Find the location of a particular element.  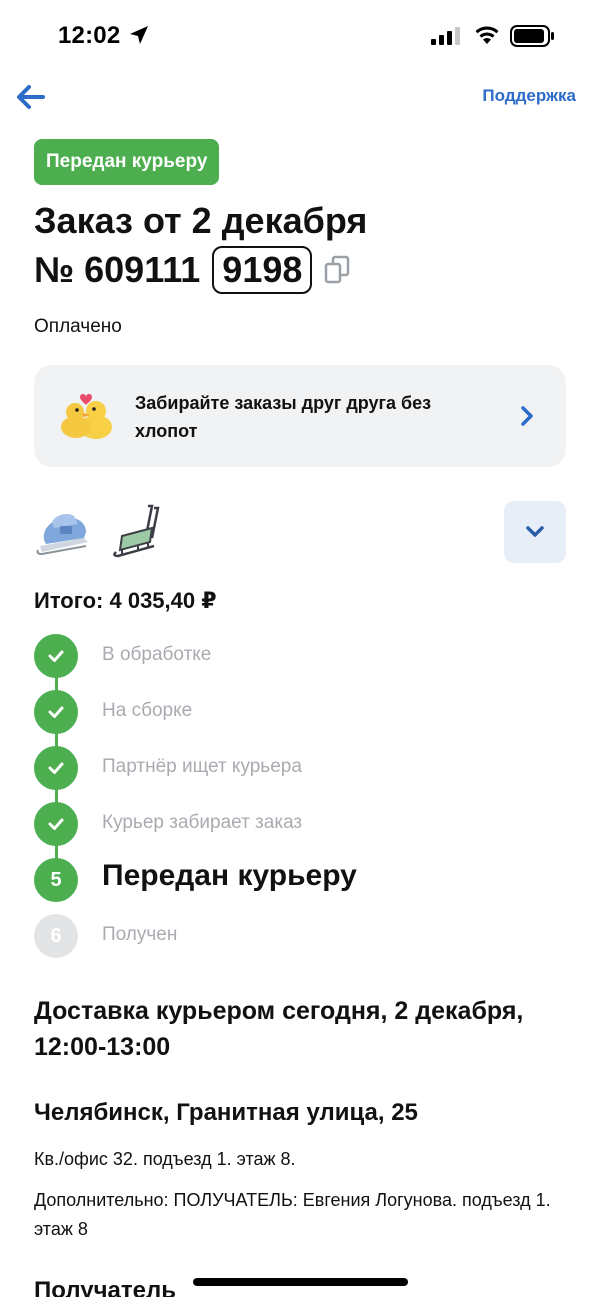

product-thumbnail-sled-seat is located at coordinates (64, 532).